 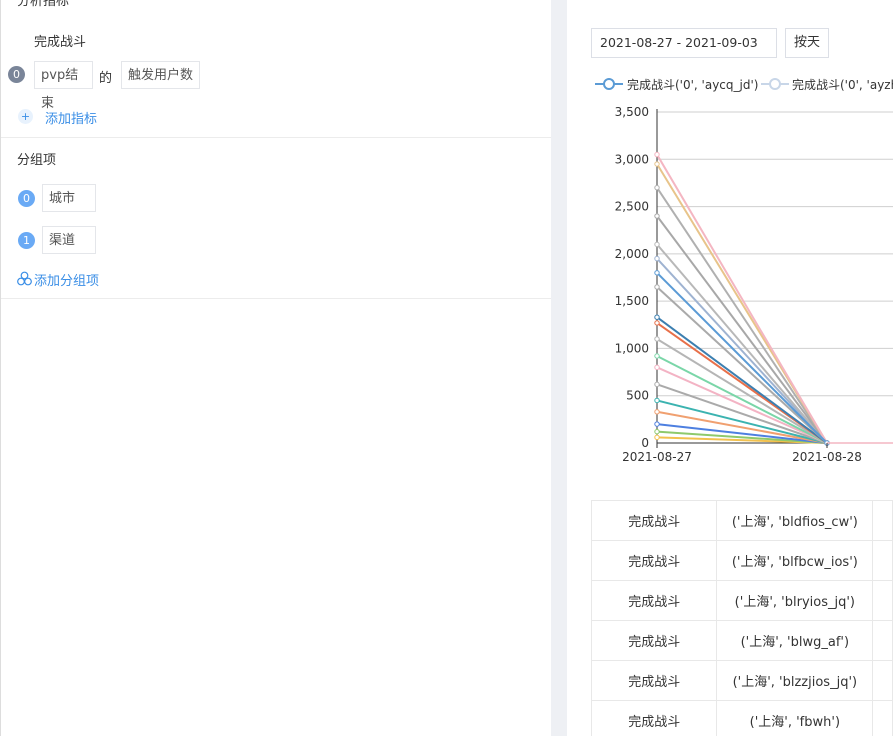 What do you see at coordinates (16, 74) in the screenshot?
I see `metric-index-badge: 0` at bounding box center [16, 74].